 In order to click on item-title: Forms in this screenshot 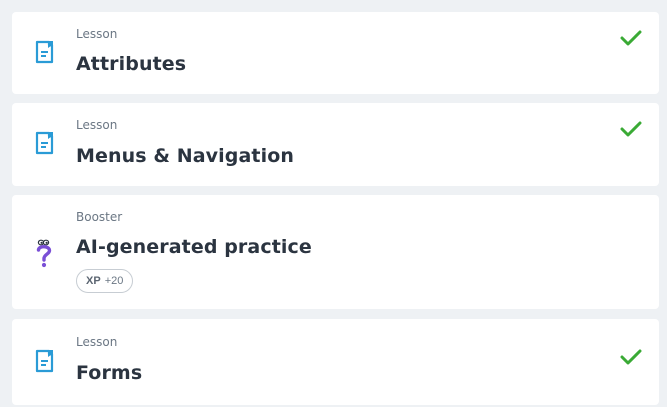, I will do `click(109, 373)`.